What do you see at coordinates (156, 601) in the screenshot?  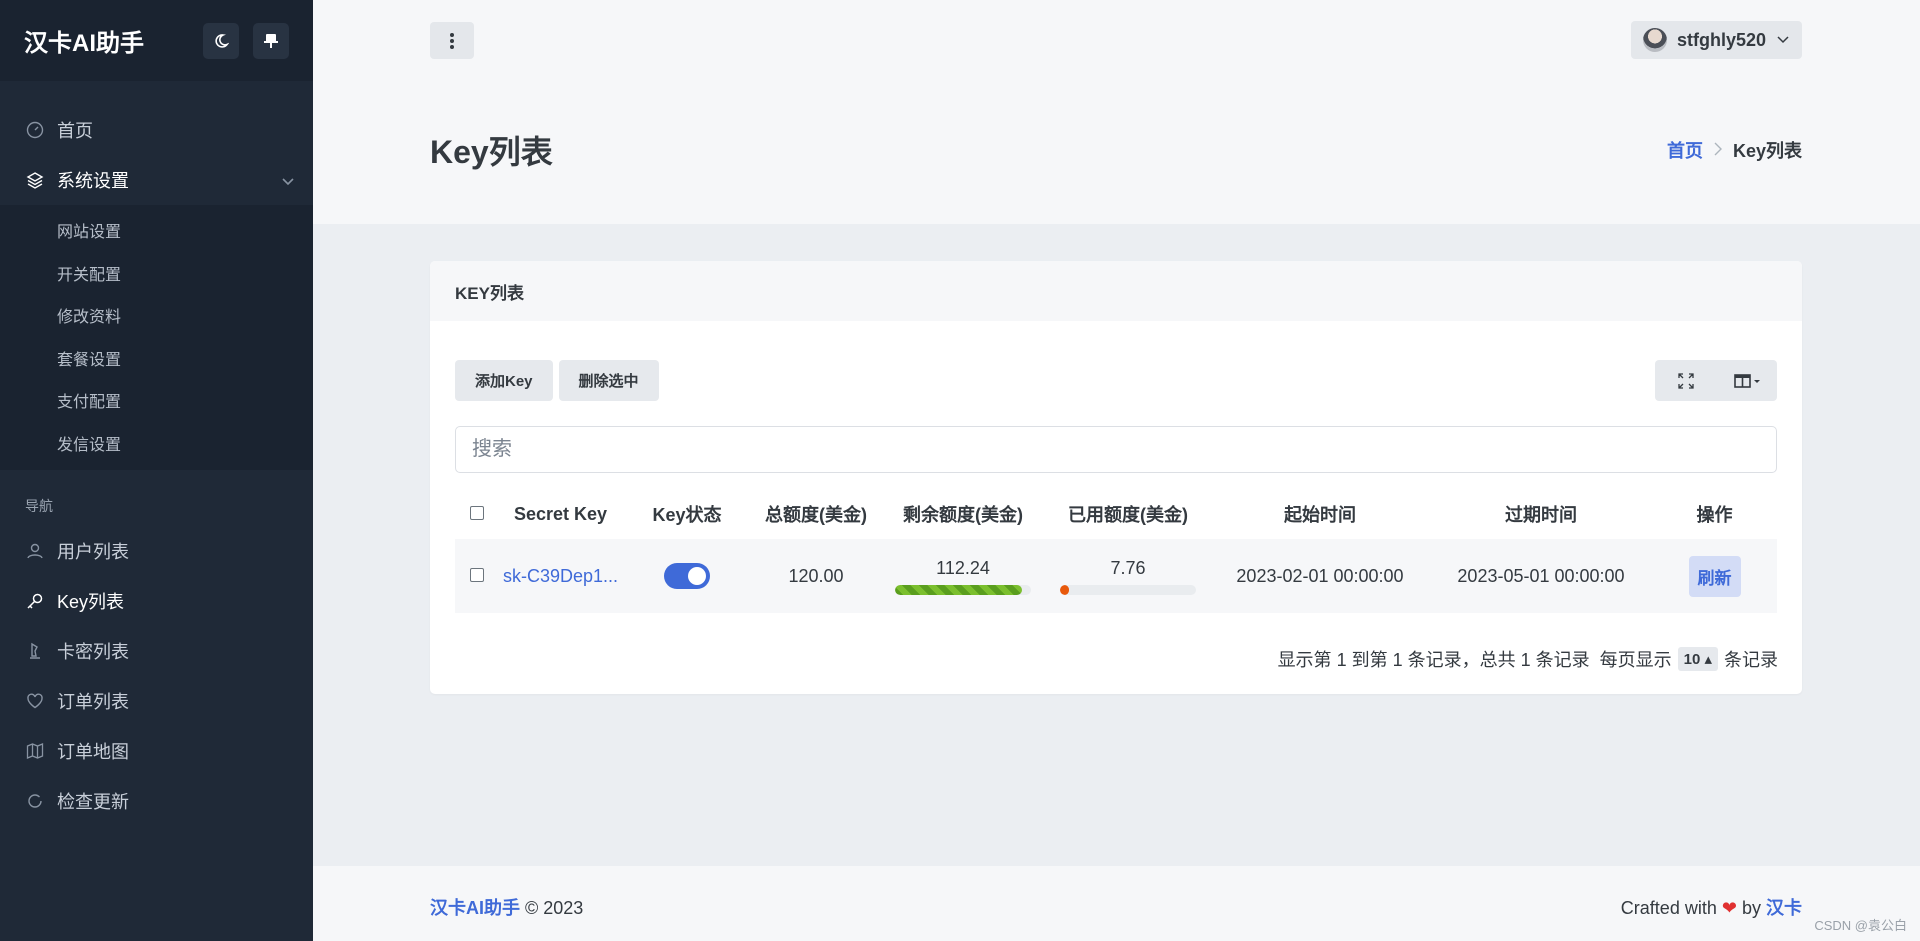 I see `sidebar-item-keys: Key列表` at bounding box center [156, 601].